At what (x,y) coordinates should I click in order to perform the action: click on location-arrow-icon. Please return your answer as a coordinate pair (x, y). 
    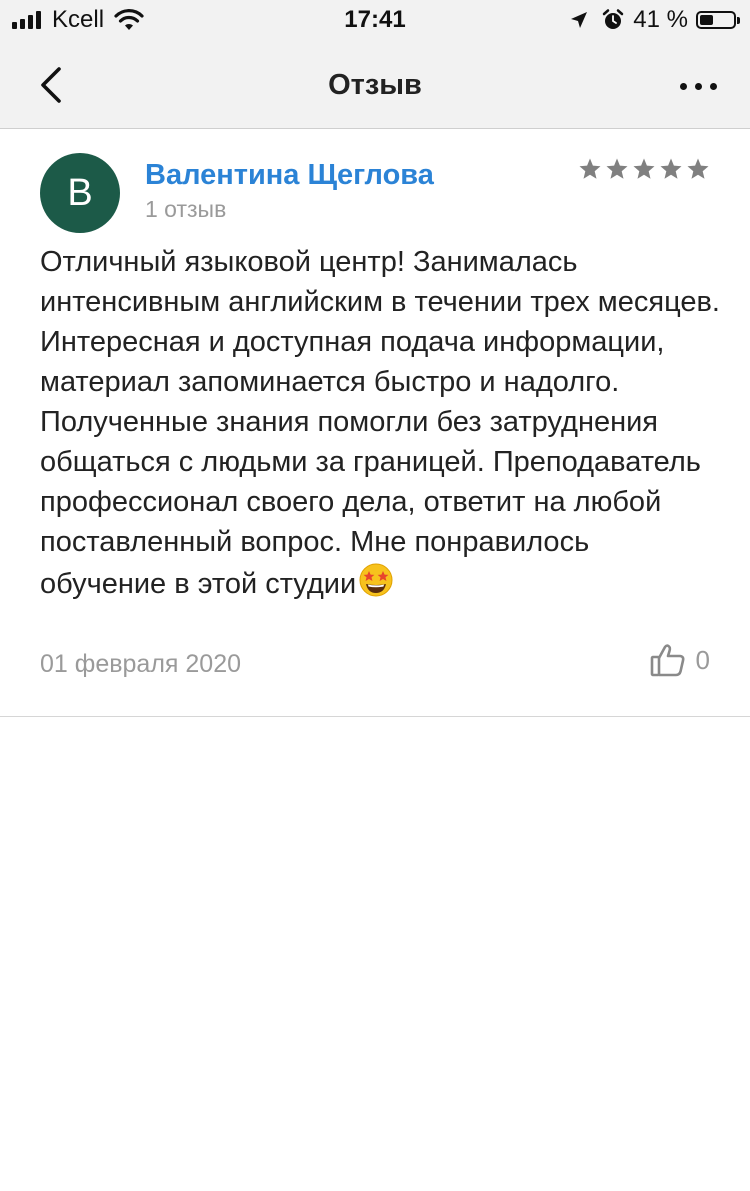
    Looking at the image, I should click on (579, 20).